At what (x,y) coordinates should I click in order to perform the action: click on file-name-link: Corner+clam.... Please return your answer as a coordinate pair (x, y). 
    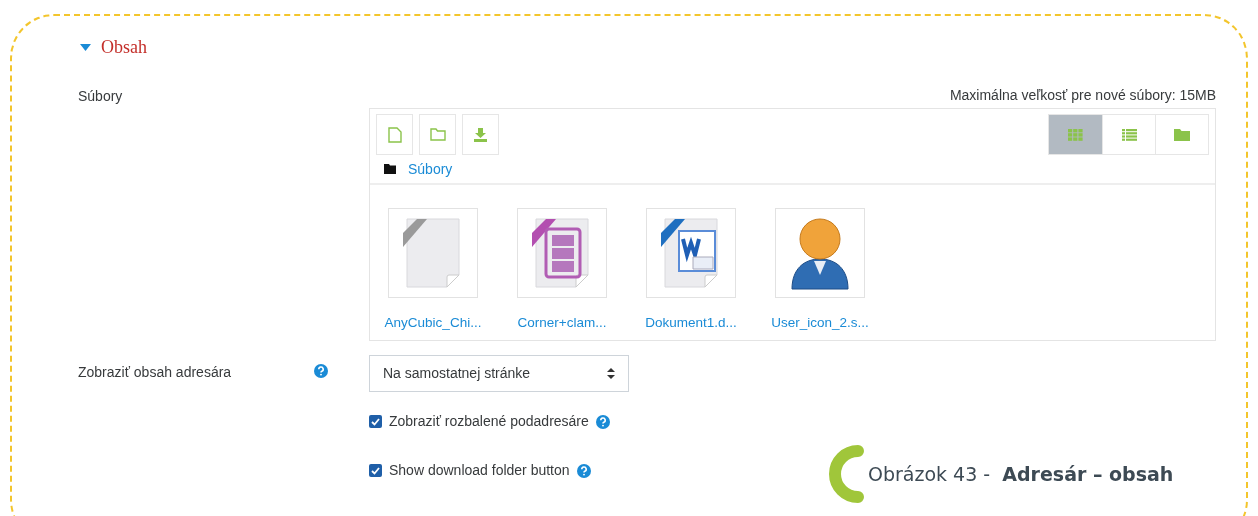
    Looking at the image, I should click on (562, 323).